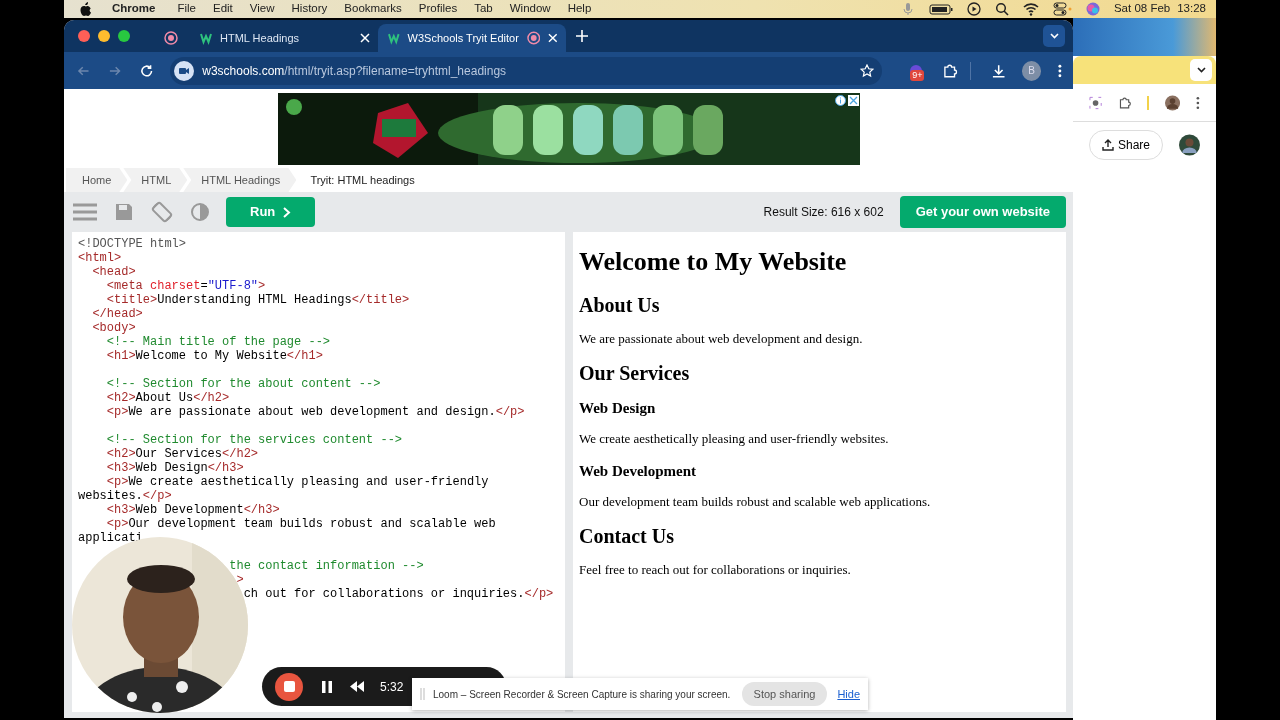 The image size is (1280, 720). Describe the element at coordinates (940, 9) in the screenshot. I see `battery-icon` at that location.